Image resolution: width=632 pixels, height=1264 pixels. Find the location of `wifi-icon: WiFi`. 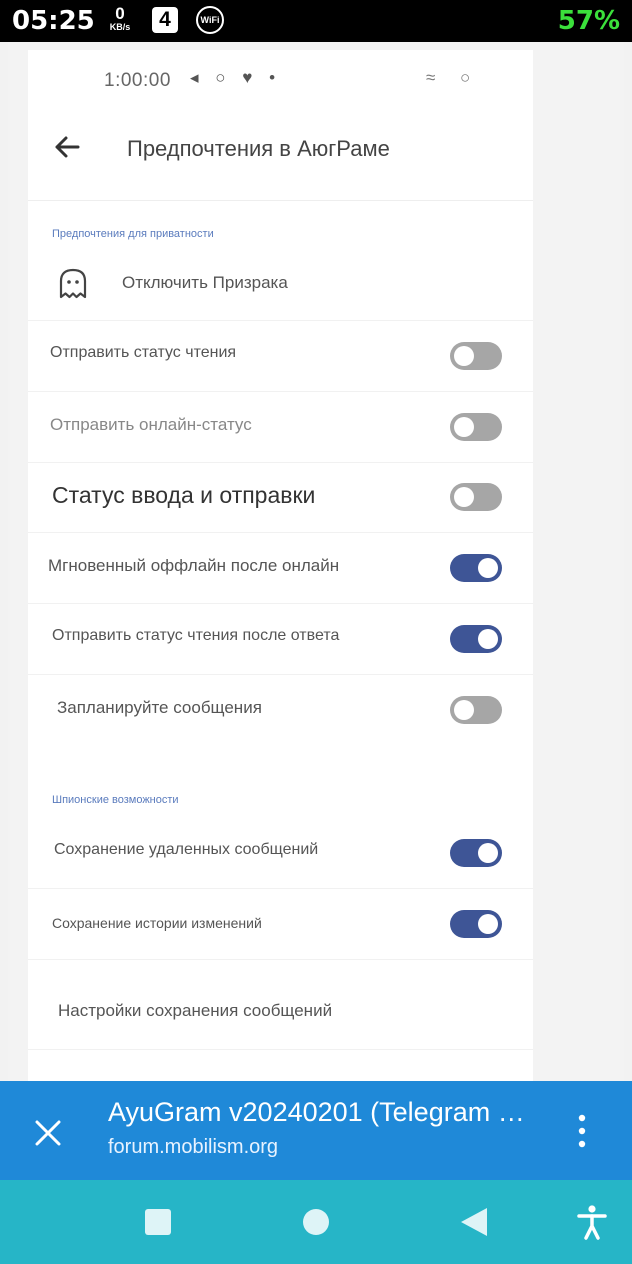

wifi-icon: WiFi is located at coordinates (210, 20).